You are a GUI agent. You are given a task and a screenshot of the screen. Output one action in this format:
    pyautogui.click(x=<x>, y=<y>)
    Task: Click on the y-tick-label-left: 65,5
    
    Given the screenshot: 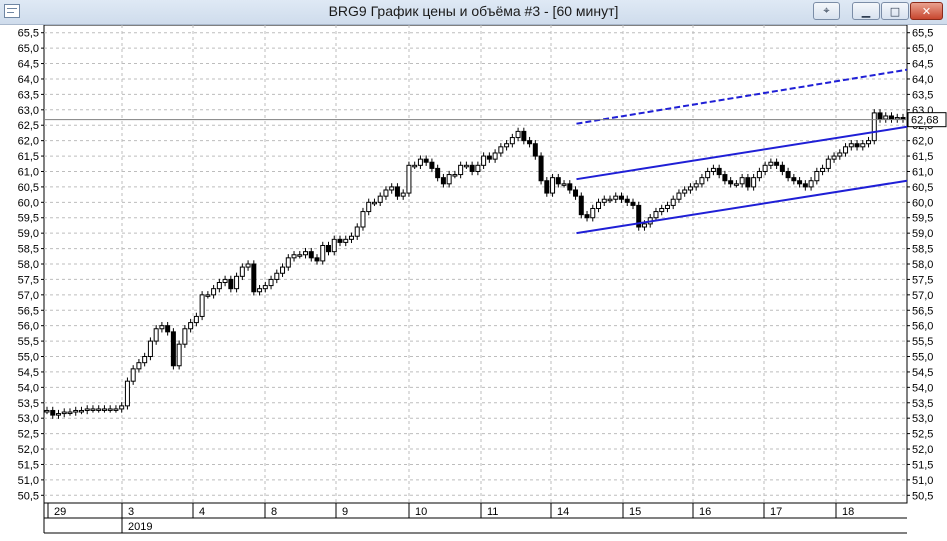 What is the action you would take?
    pyautogui.click(x=28, y=34)
    